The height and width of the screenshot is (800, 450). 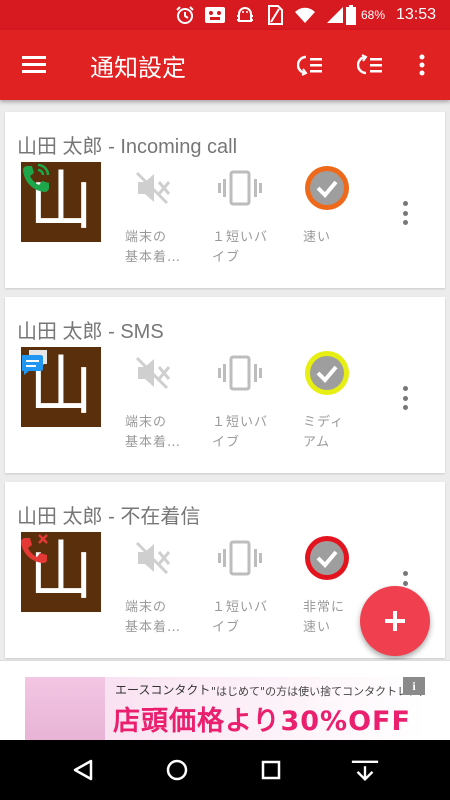 What do you see at coordinates (215, 15) in the screenshot?
I see `app-notification-icon` at bounding box center [215, 15].